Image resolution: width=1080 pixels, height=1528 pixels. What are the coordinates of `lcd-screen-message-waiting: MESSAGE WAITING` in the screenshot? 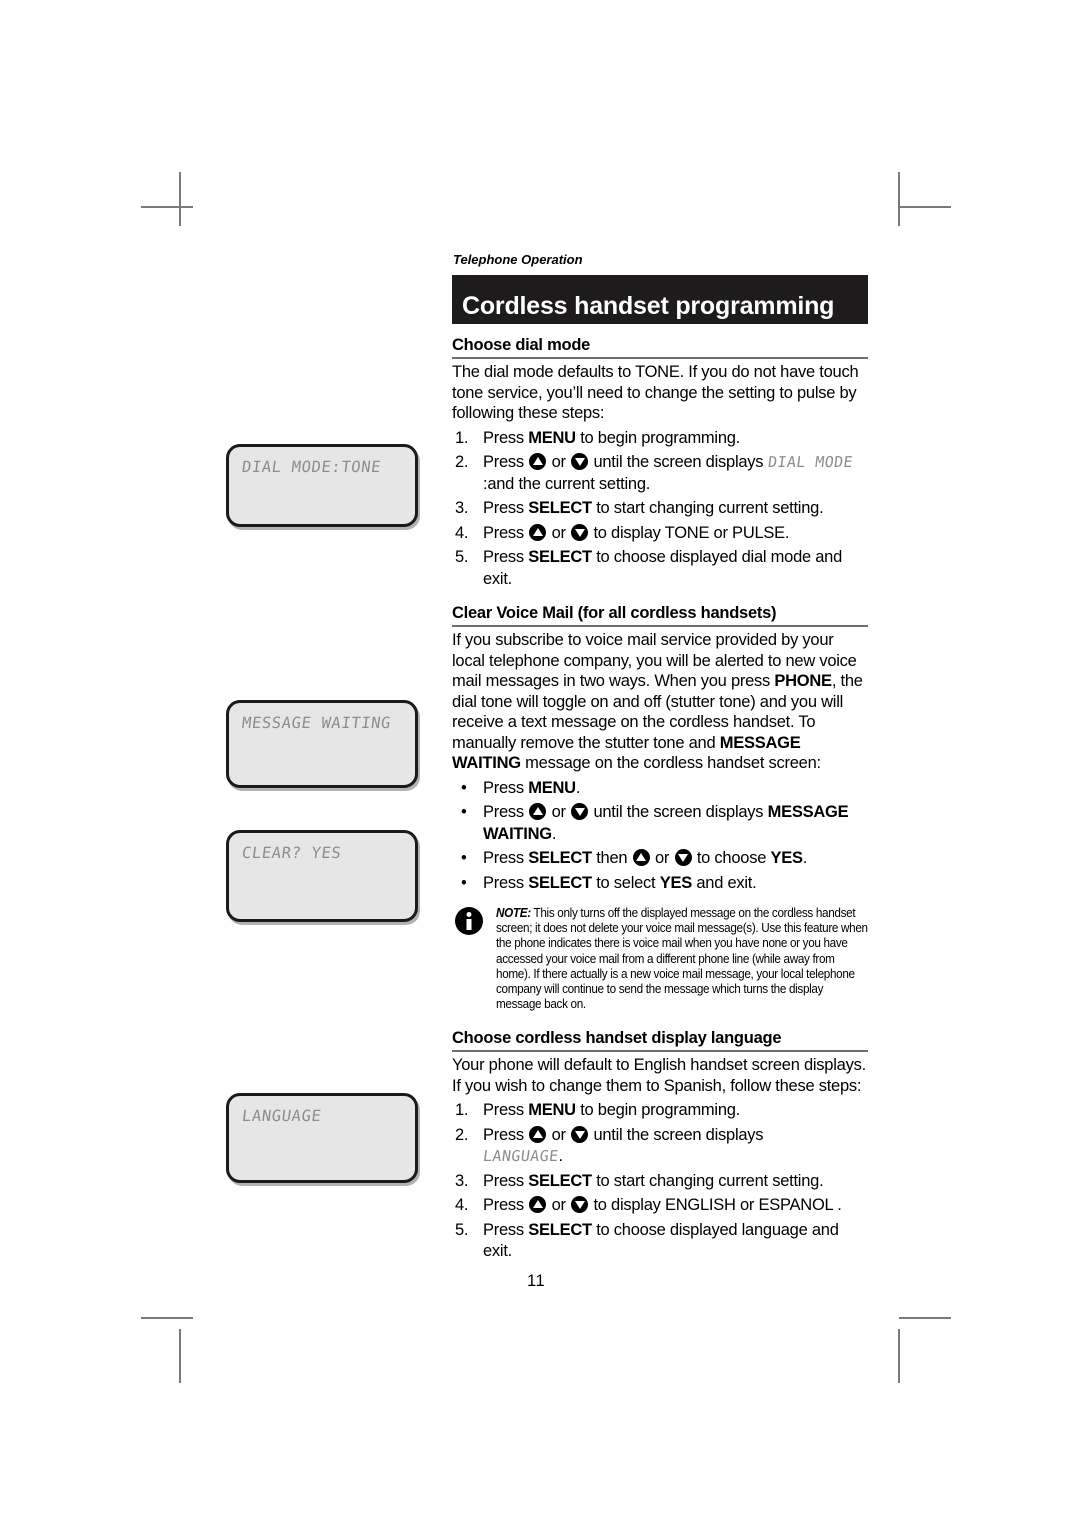 It's located at (322, 744).